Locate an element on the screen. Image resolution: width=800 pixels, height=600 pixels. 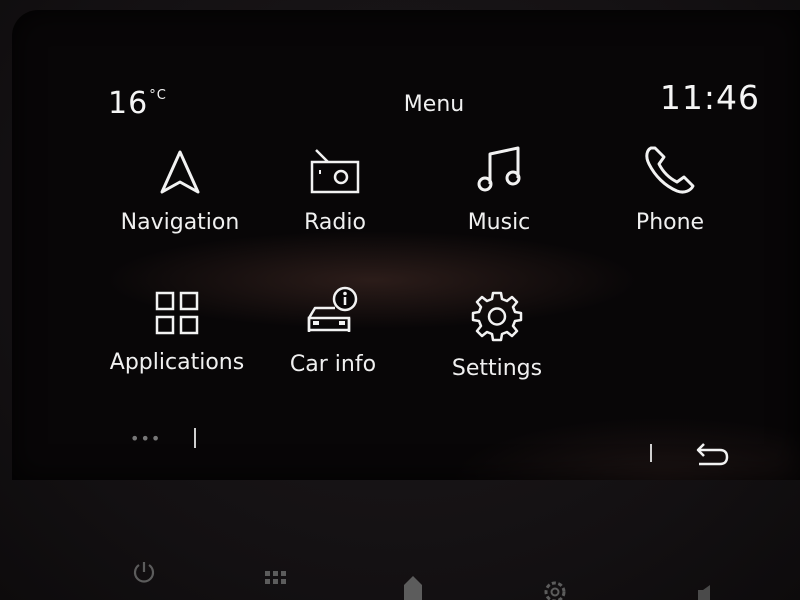
power-icon is located at coordinates (144, 572).